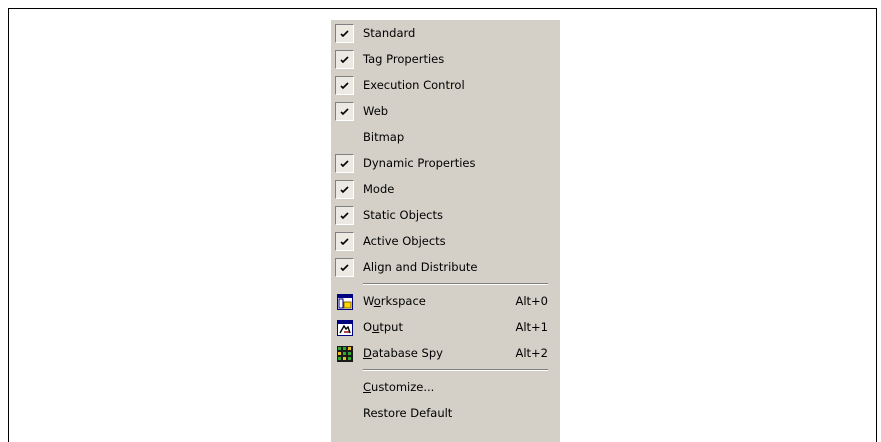 The height and width of the screenshot is (442, 881). What do you see at coordinates (344, 301) in the screenshot?
I see `workspace-icon` at bounding box center [344, 301].